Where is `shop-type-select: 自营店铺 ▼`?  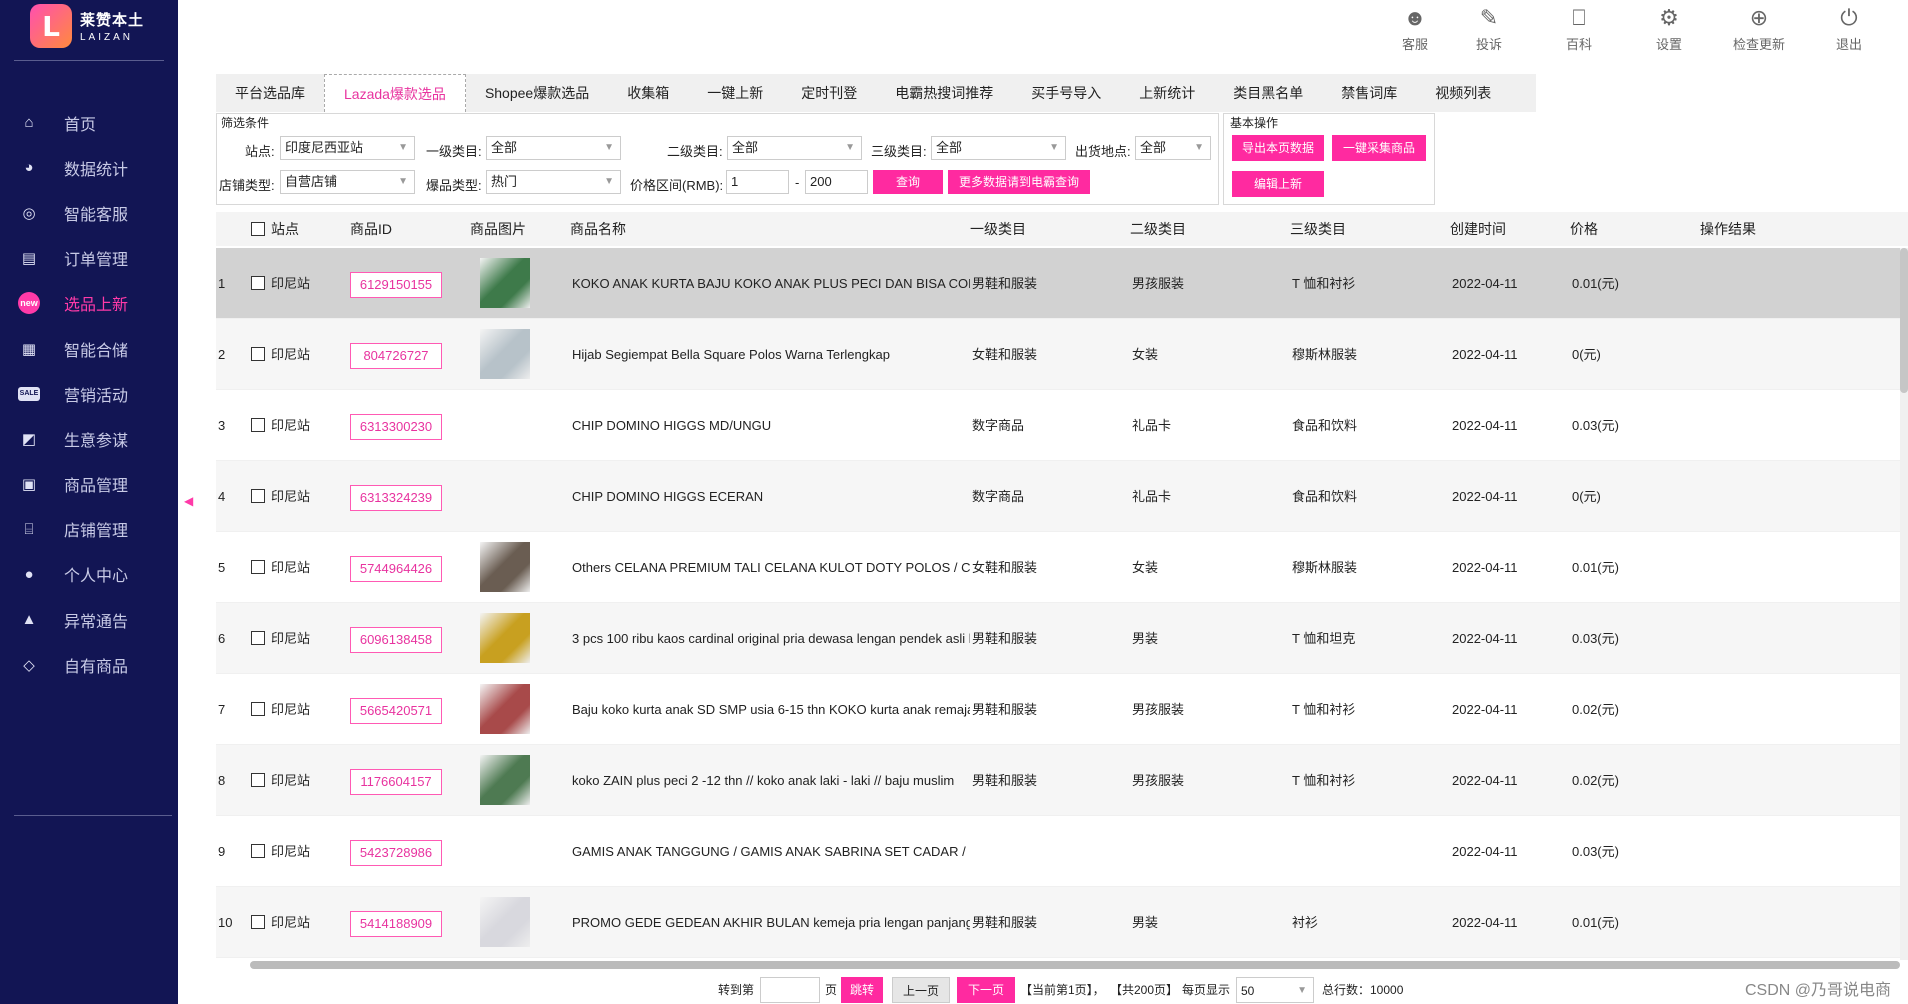
shop-type-select: 自营店铺 ▼ is located at coordinates (347, 182).